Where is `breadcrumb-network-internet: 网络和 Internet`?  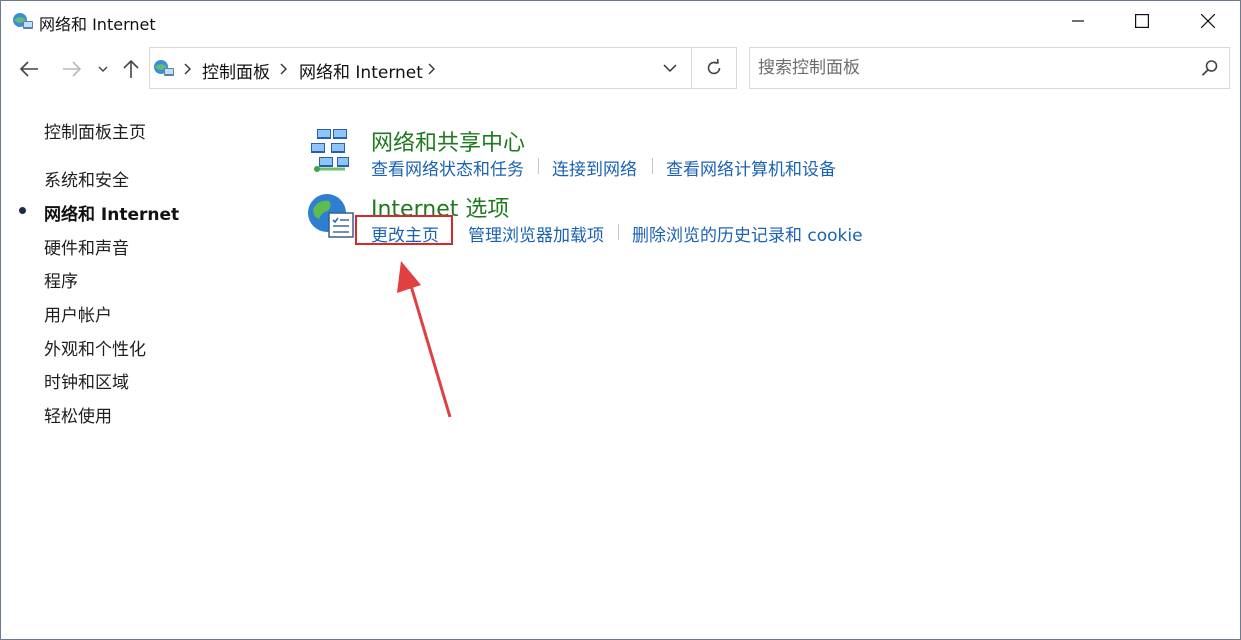 breadcrumb-network-internet: 网络和 Internet is located at coordinates (361, 70).